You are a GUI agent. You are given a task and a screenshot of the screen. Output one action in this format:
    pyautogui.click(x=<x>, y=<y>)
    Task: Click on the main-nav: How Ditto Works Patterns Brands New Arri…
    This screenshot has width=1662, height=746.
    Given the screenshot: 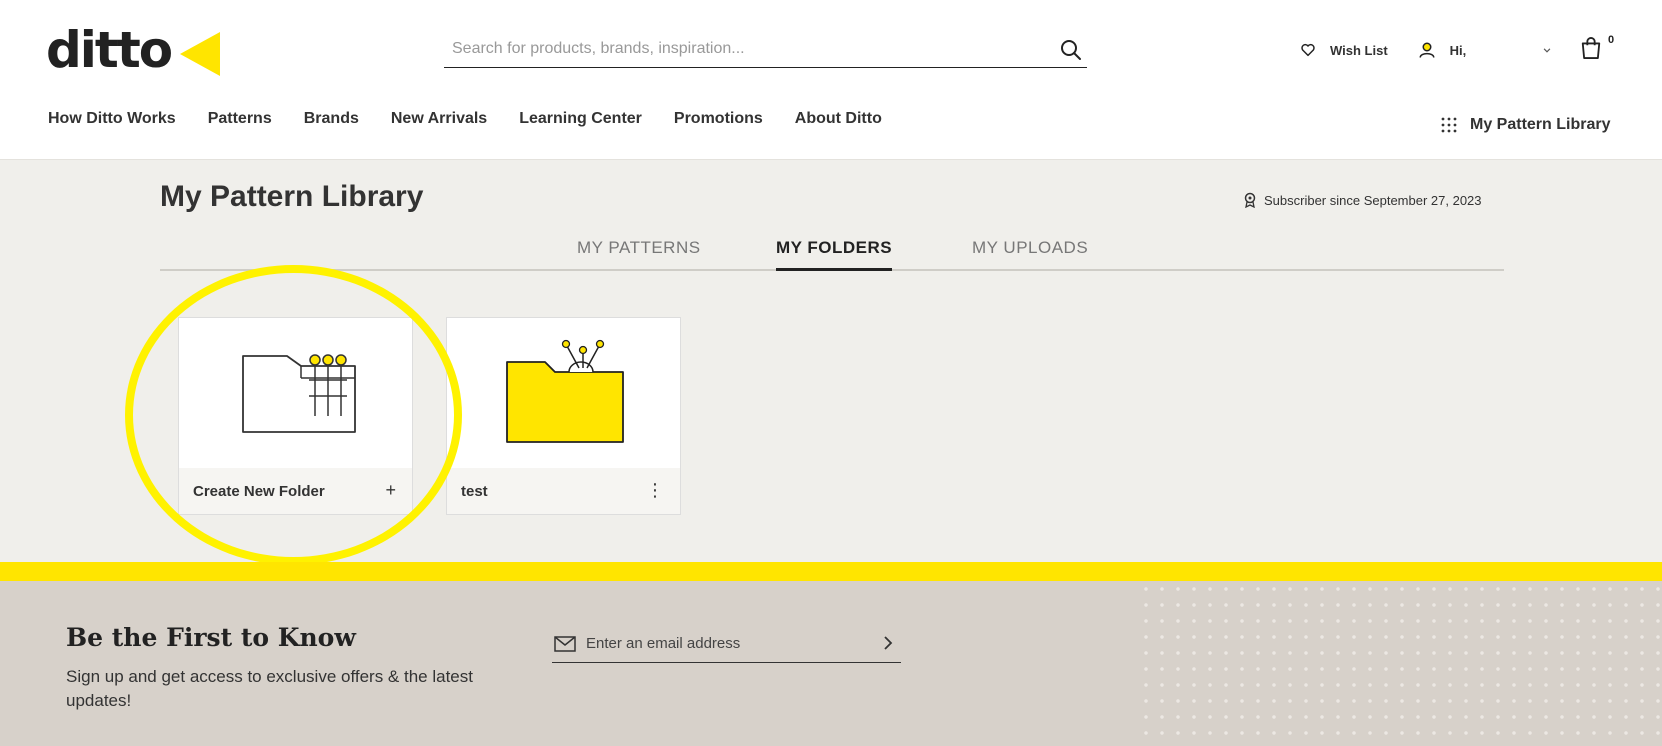 What is the action you would take?
    pyautogui.click(x=465, y=119)
    